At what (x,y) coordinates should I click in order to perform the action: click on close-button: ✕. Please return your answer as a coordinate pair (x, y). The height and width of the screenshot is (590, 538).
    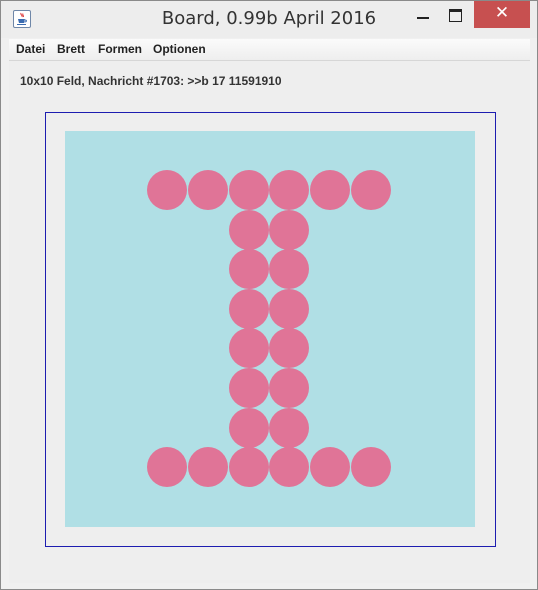
    Looking at the image, I should click on (502, 14).